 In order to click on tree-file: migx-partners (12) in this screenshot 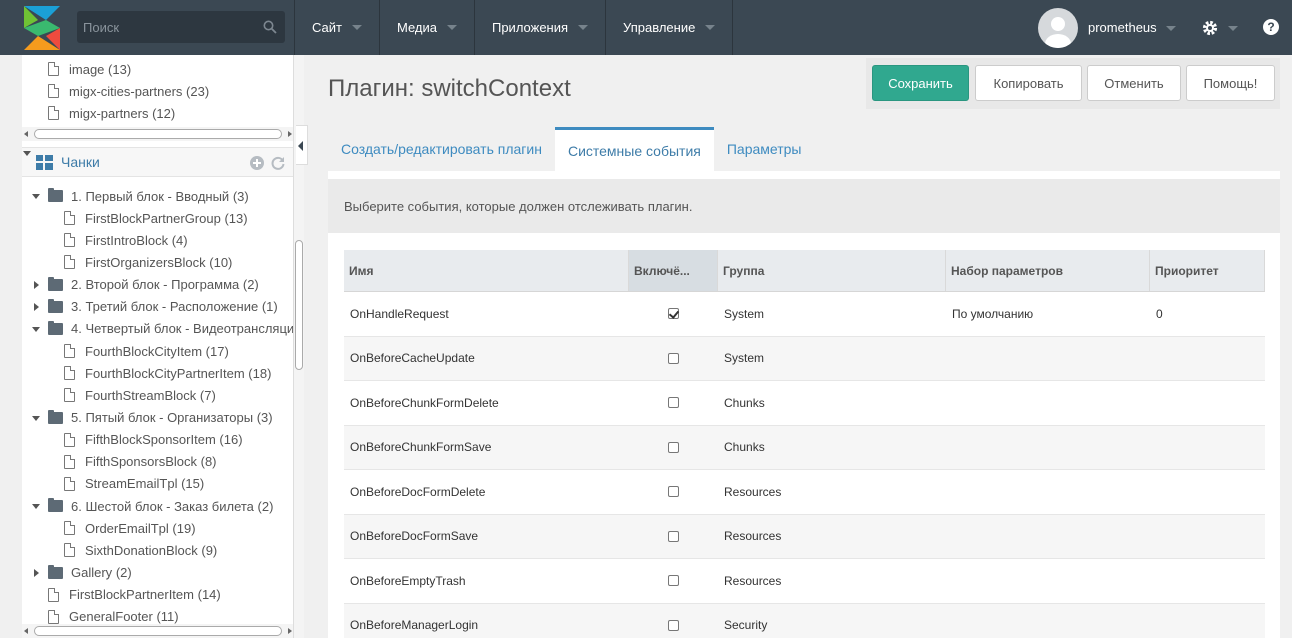, I will do `click(111, 113)`.